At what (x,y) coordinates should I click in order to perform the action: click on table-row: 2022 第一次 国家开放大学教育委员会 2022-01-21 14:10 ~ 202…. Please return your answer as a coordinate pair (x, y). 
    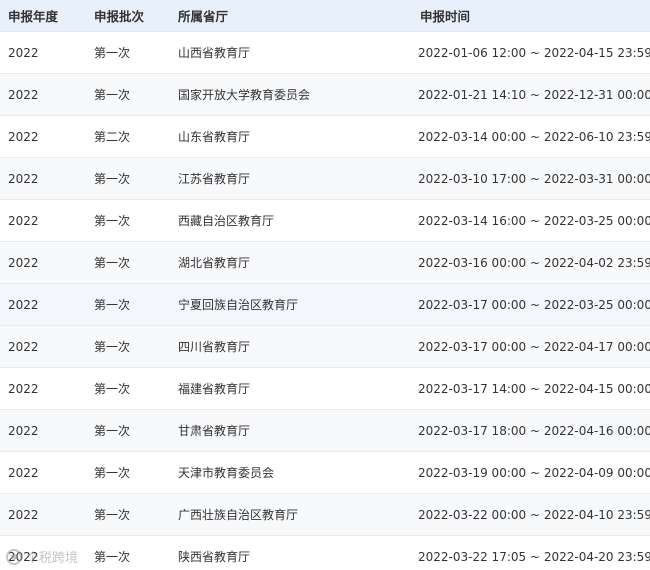
    Looking at the image, I should click on (325, 95).